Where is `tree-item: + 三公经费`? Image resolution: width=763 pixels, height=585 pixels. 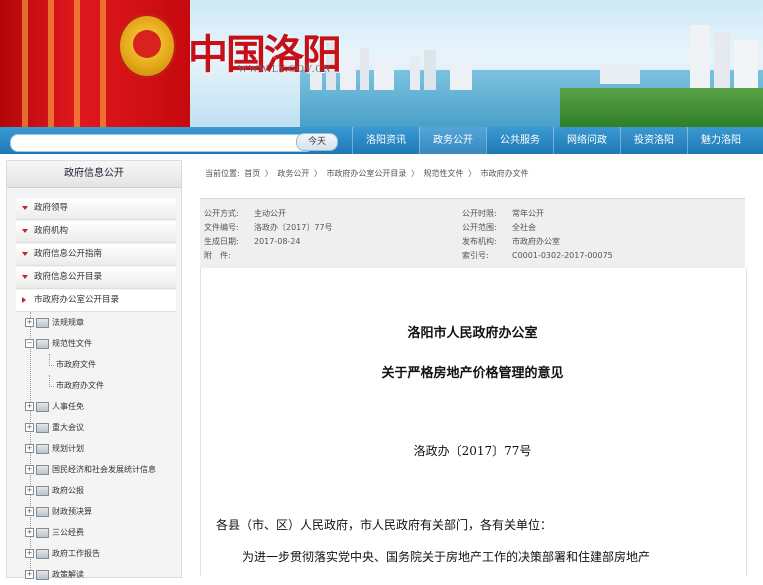 tree-item: + 三公经费 is located at coordinates (100, 532).